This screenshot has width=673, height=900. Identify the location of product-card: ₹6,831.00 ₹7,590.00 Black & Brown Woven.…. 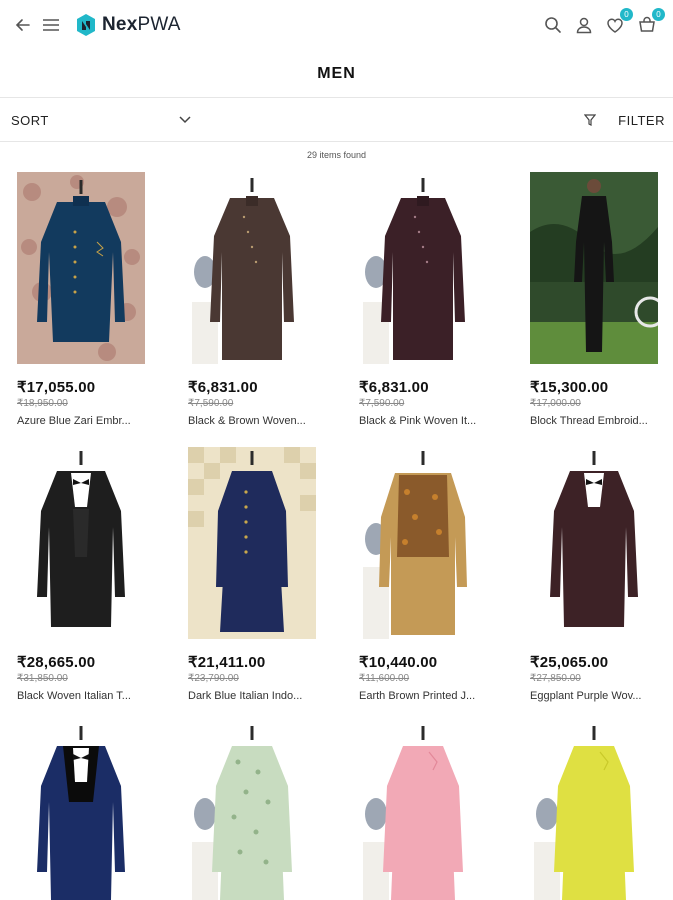
(268, 299).